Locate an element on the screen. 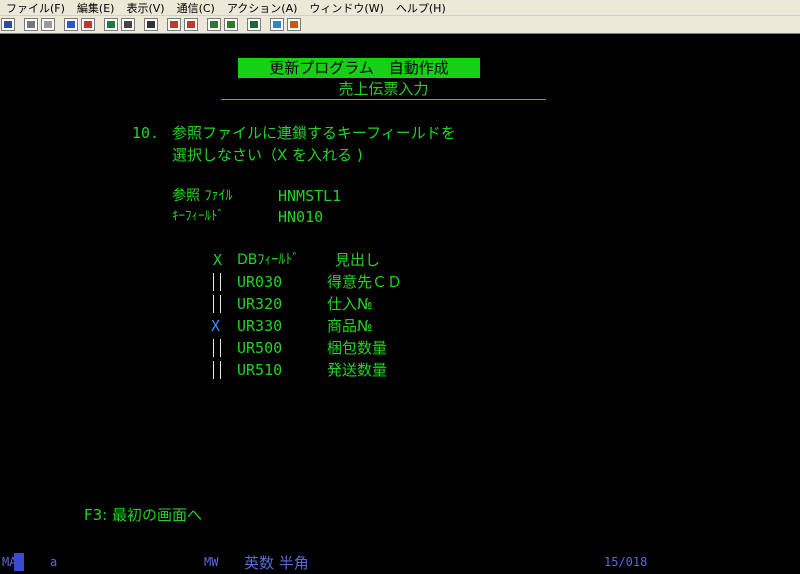 This screenshot has width=800, height=574. macro-icon is located at coordinates (191, 24).